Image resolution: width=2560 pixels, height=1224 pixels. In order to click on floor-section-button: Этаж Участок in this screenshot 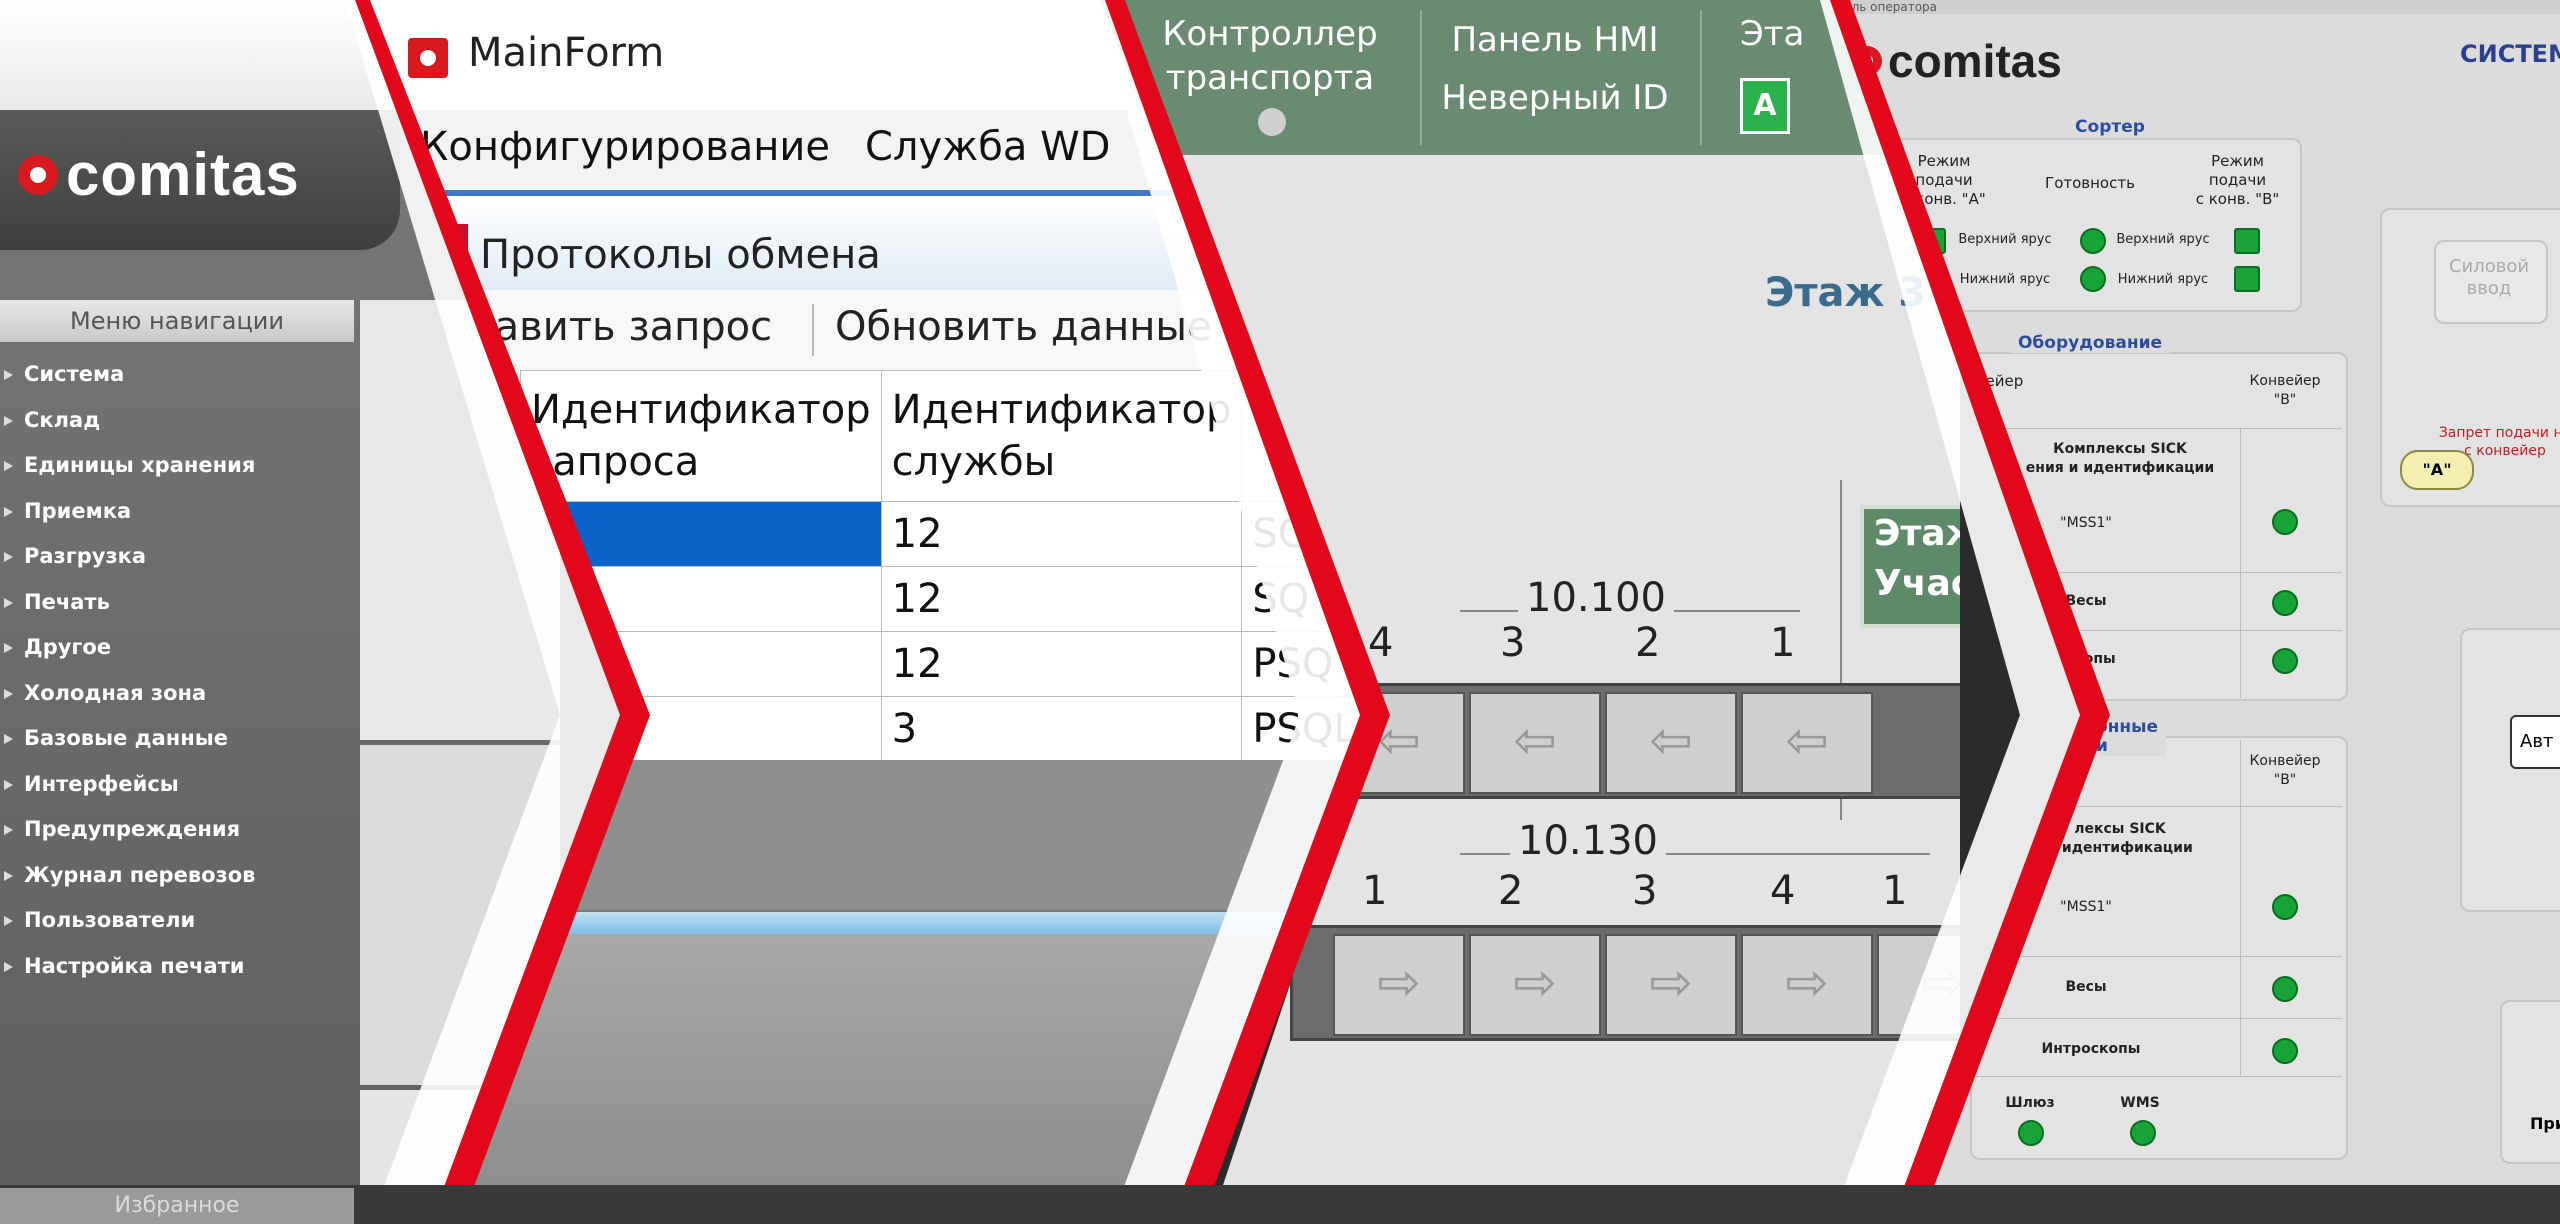, I will do `click(1910, 566)`.